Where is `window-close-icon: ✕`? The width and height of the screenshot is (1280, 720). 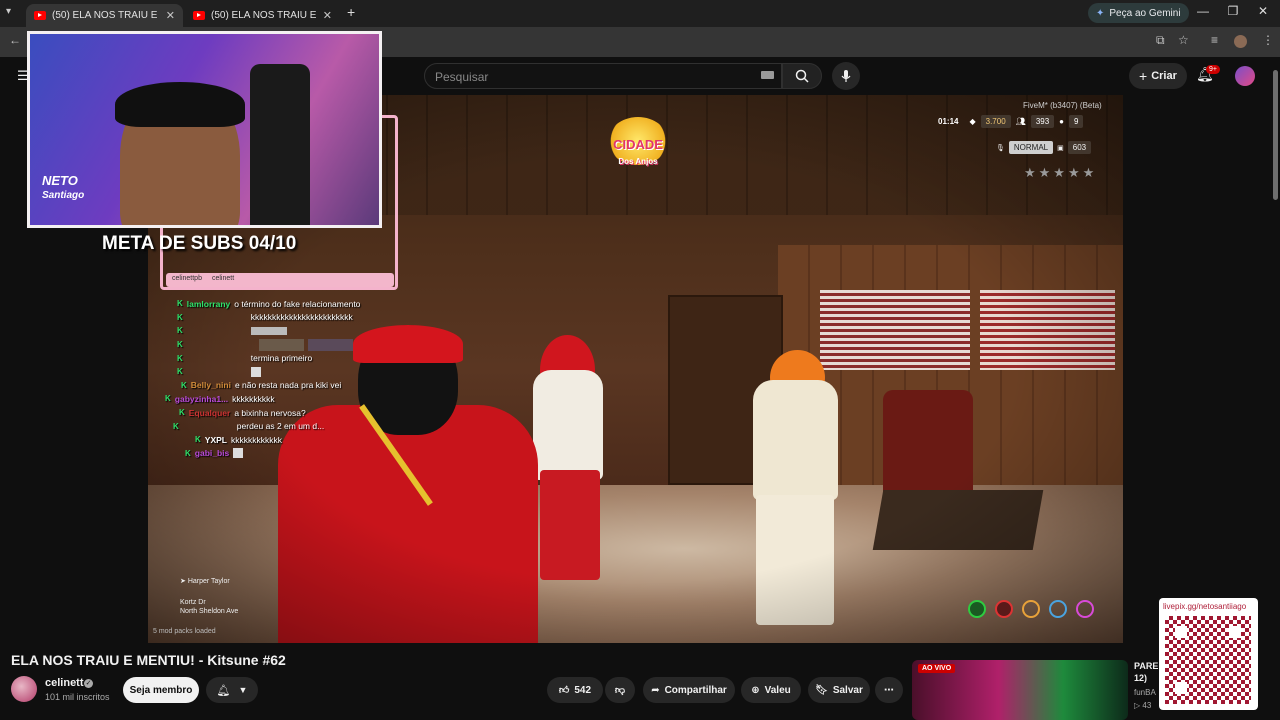
window-close-icon: ✕ is located at coordinates (1263, 11).